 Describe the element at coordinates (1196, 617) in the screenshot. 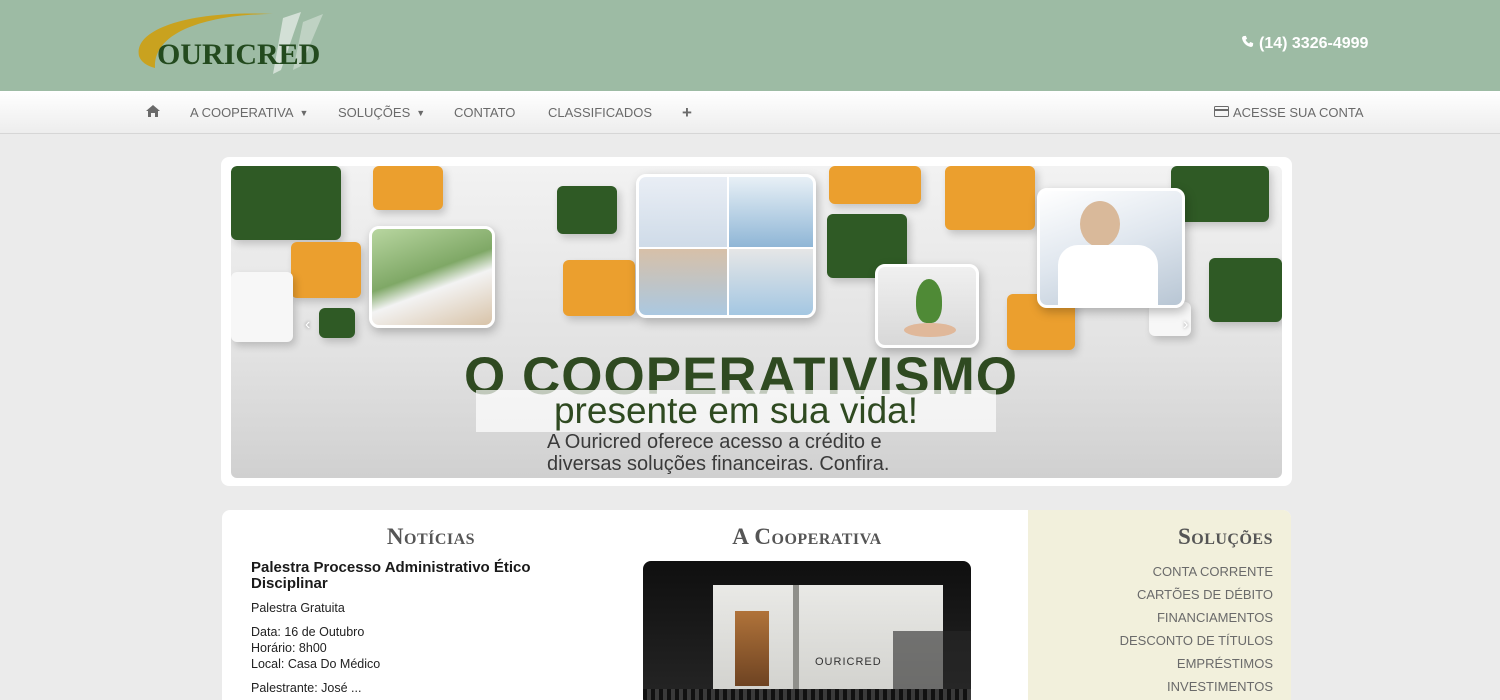

I see `solucoes-item-financiamentos: FINANCIAMENTOS` at that location.